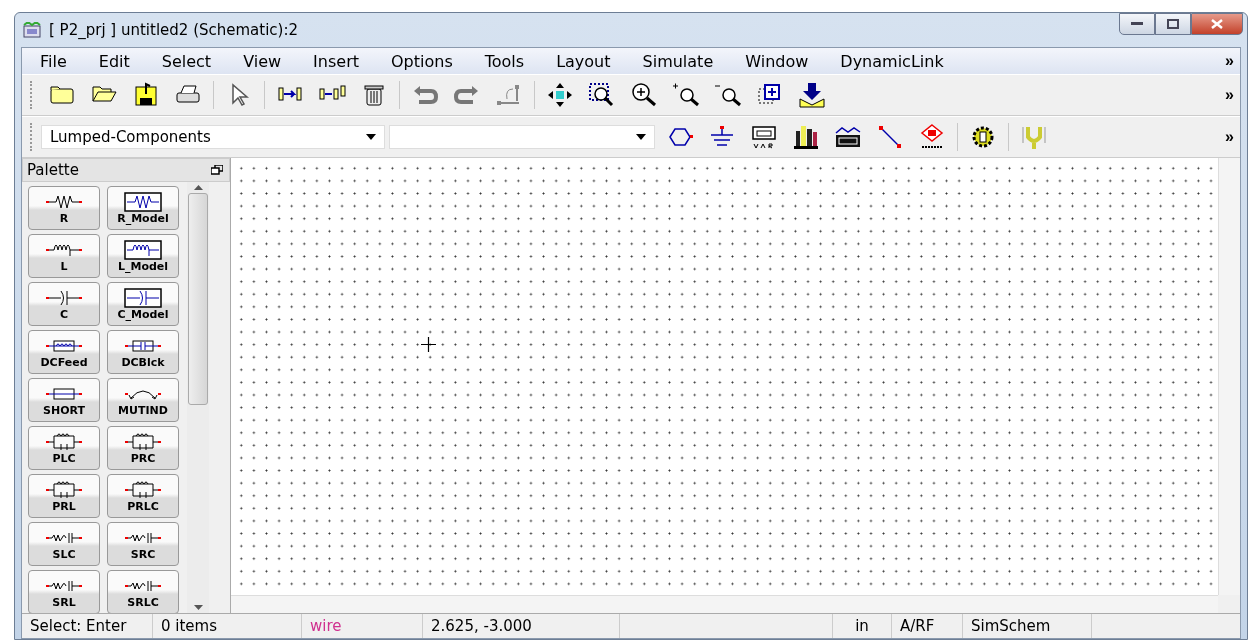  I want to click on palette-item: PRL, so click(64, 496).